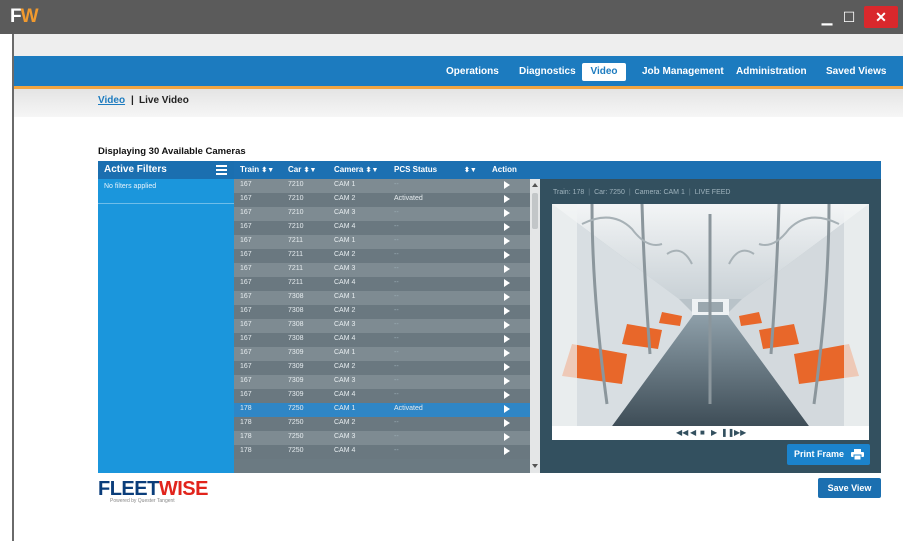 This screenshot has width=903, height=541. I want to click on column-pcs-status: PCS Status, so click(415, 169).